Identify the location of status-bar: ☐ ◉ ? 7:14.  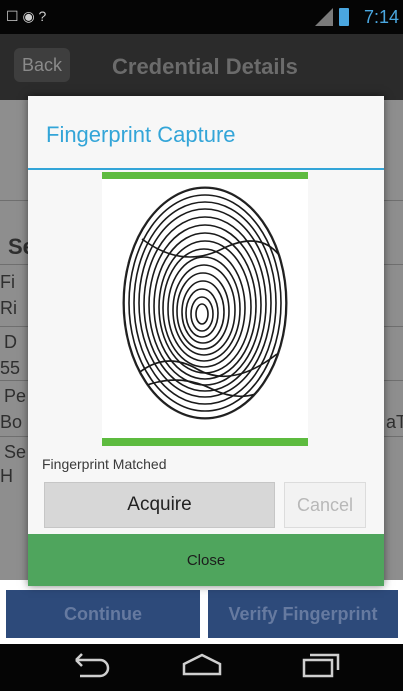
(201, 17).